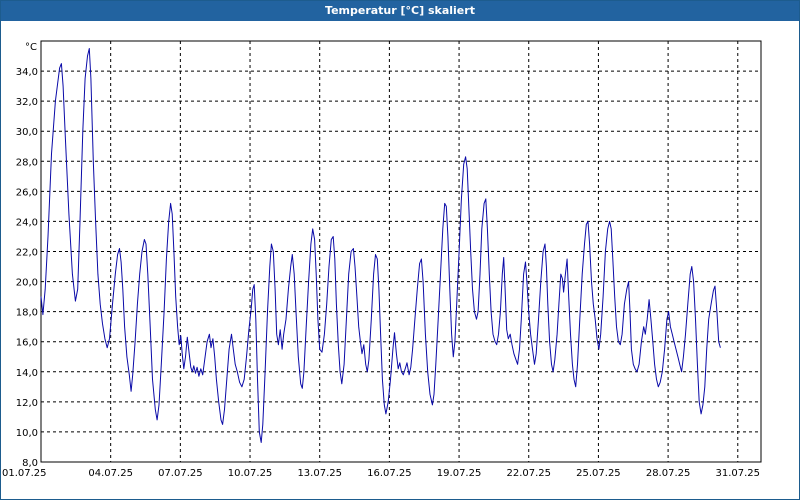 The height and width of the screenshot is (500, 800). What do you see at coordinates (27, 162) in the screenshot?
I see `y-tick-label: 28,0` at bounding box center [27, 162].